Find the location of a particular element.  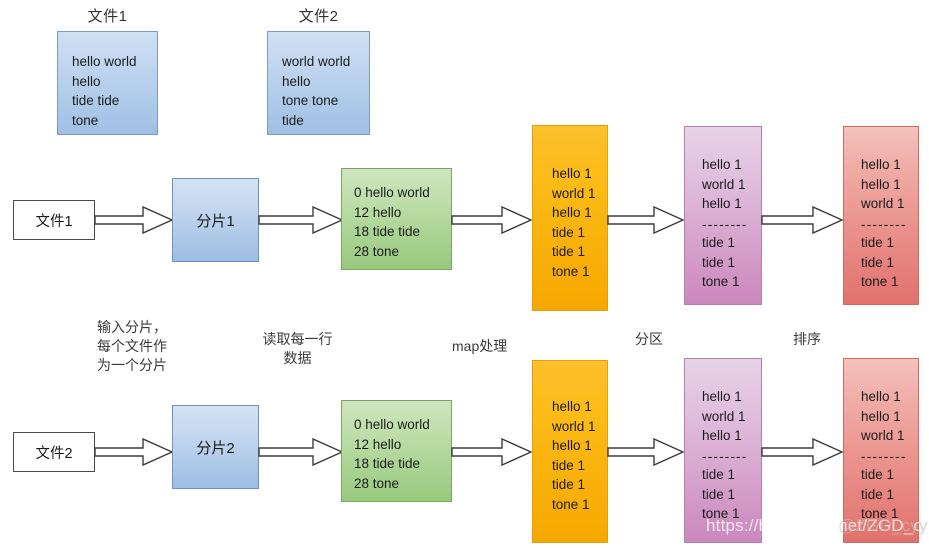

source-file-title-2: 文件2 is located at coordinates (318, 16).